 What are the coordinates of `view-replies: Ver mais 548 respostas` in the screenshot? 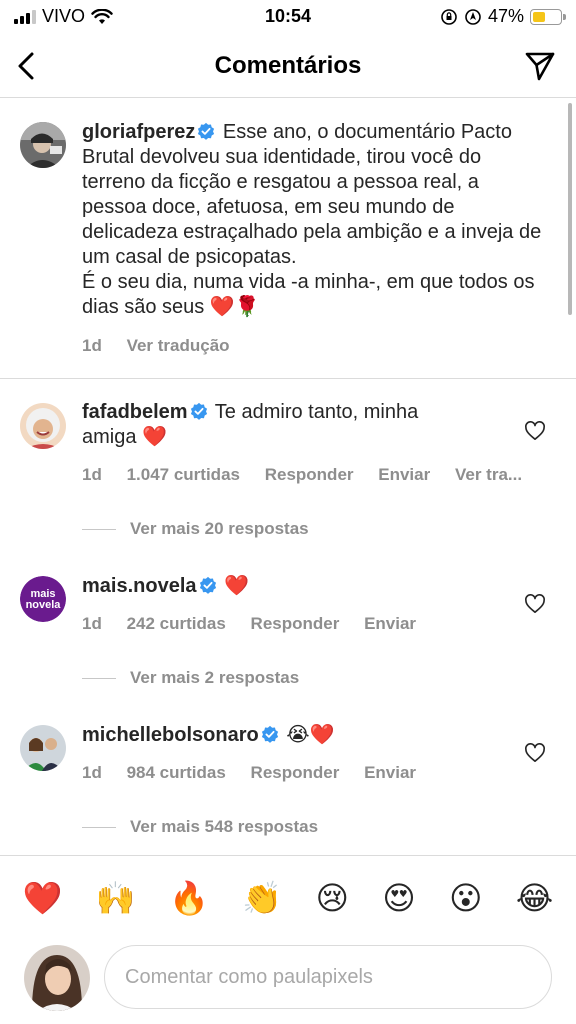 It's located at (200, 827).